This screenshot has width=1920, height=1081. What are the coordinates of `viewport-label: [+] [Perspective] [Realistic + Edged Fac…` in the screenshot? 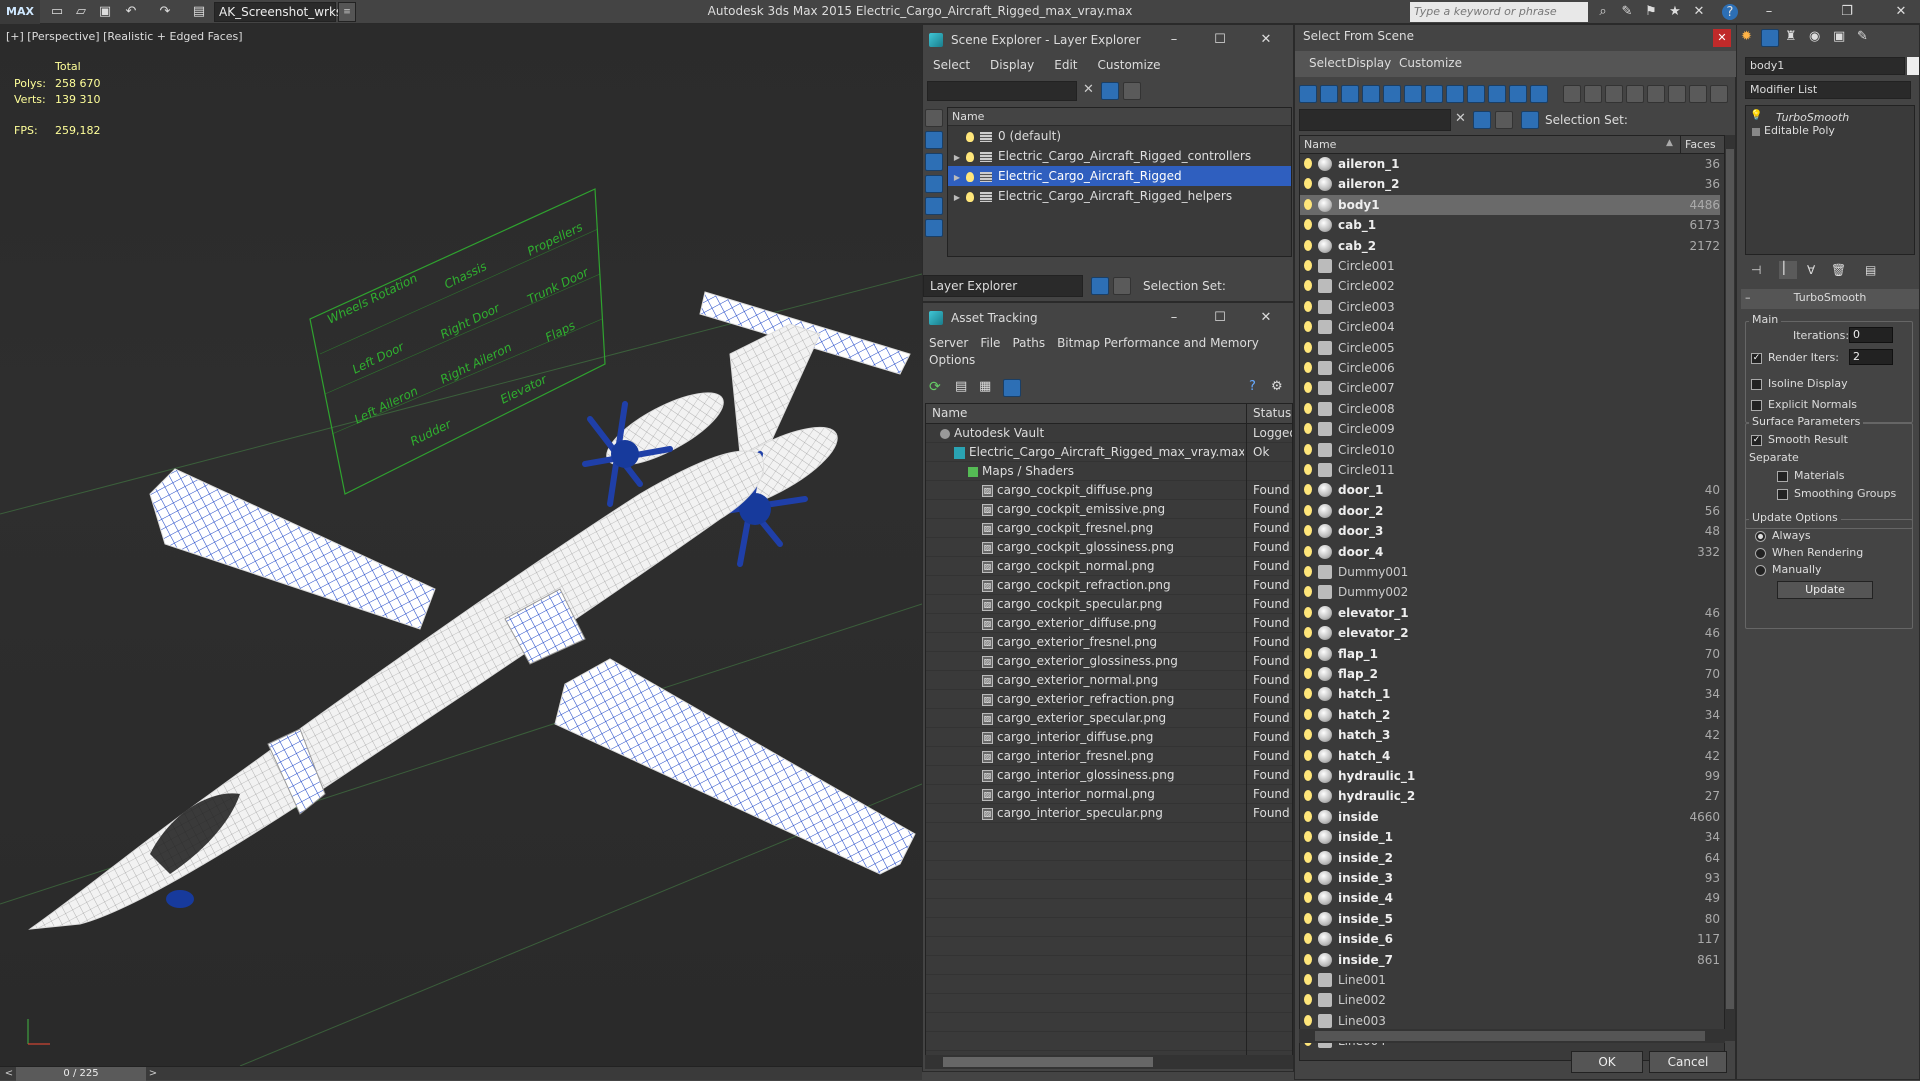 It's located at (124, 36).